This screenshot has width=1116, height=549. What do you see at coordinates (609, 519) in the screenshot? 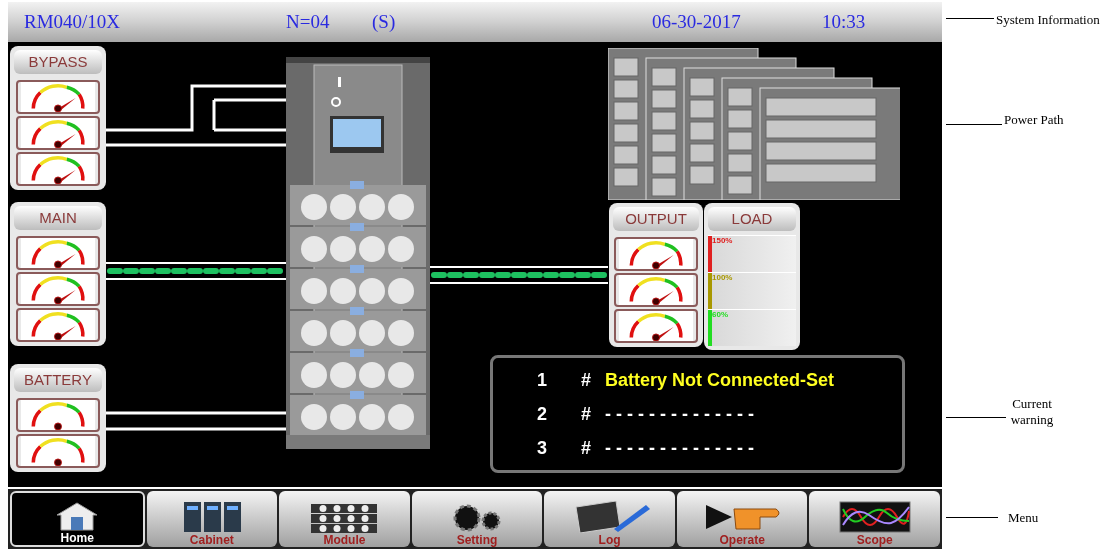
I see `menu-button: Log` at bounding box center [609, 519].